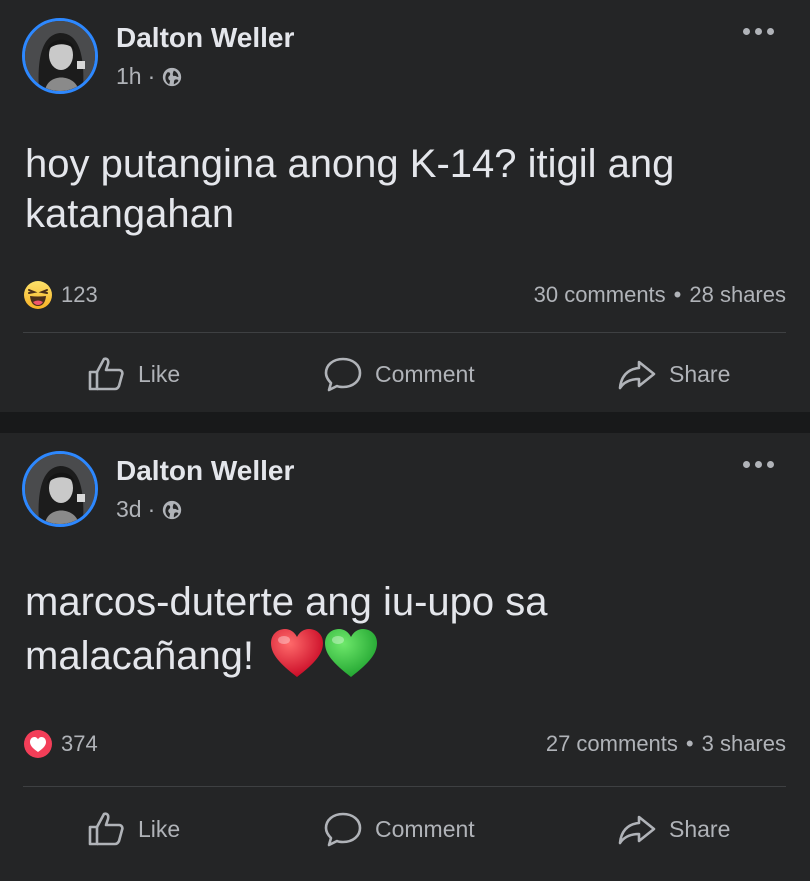 This screenshot has height=881, width=810. I want to click on love-reaction-icon, so click(38, 744).